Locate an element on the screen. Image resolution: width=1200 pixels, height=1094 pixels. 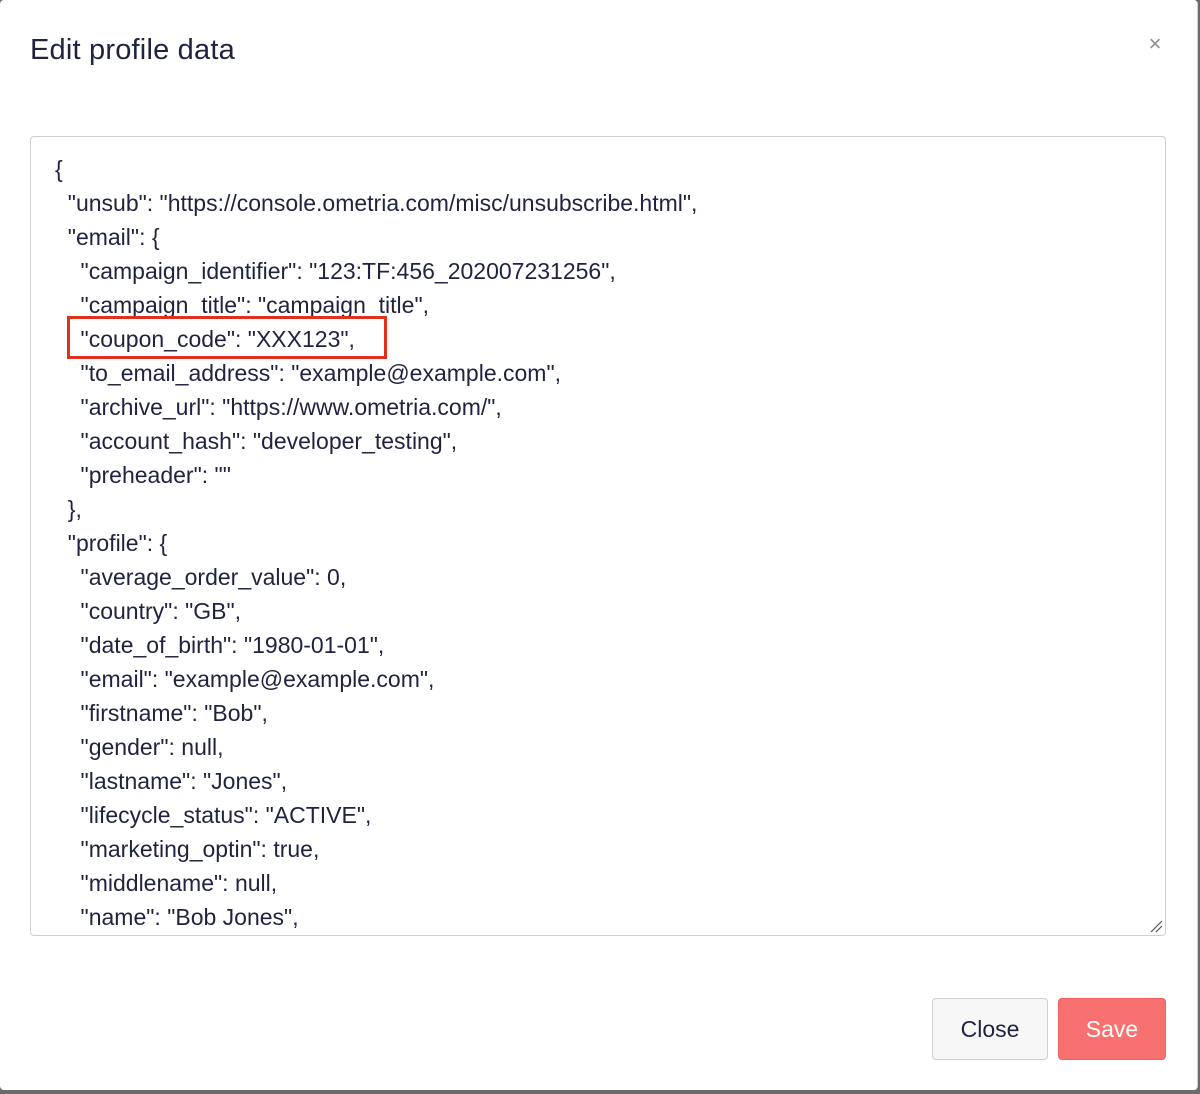
close-icon: × is located at coordinates (1155, 44).